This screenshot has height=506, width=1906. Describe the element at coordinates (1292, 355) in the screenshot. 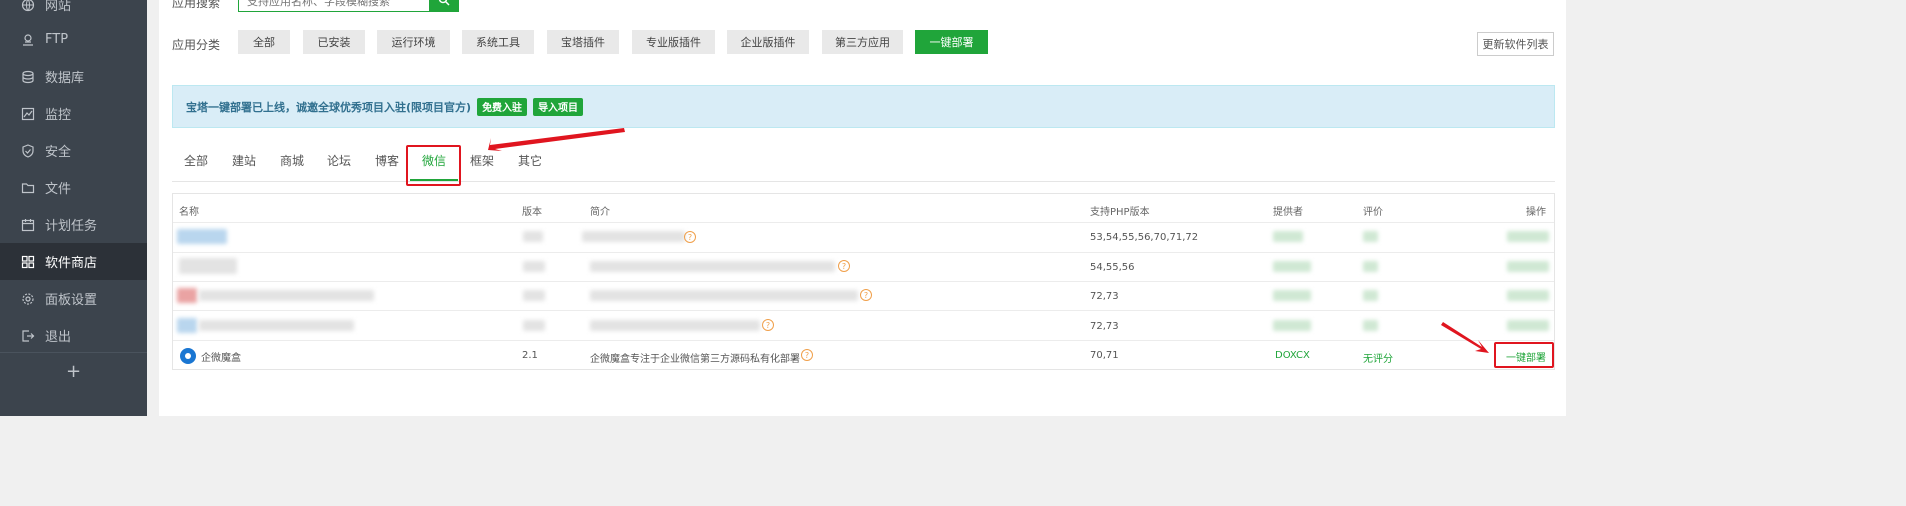

I see `app-provider: DOXCX` at that location.